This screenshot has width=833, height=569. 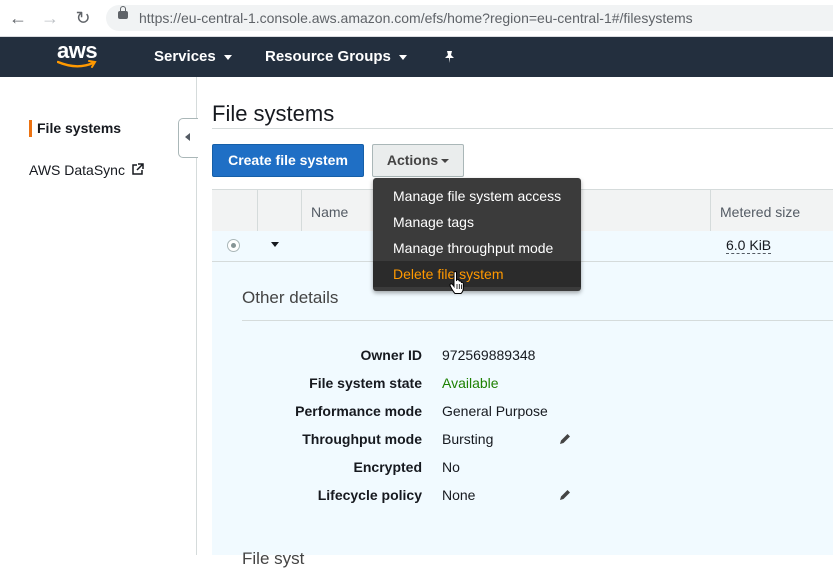 What do you see at coordinates (477, 274) in the screenshot?
I see `menu-item-delete-file-system: Delete file system` at bounding box center [477, 274].